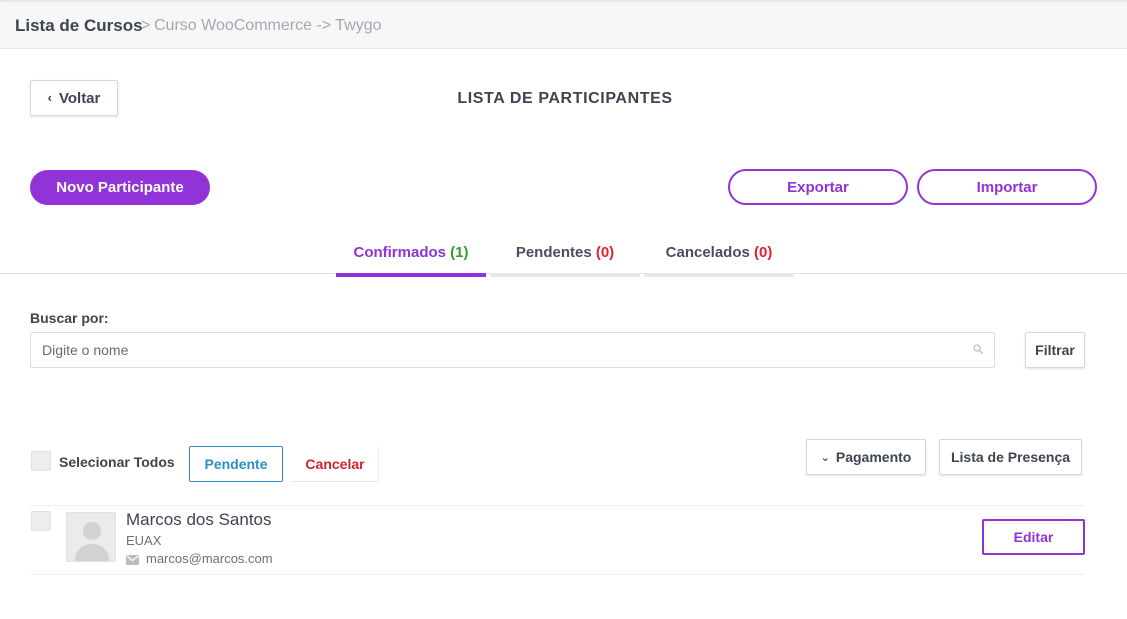 This screenshot has height=619, width=1127. I want to click on back-button: ‹ Voltar, so click(74, 98).